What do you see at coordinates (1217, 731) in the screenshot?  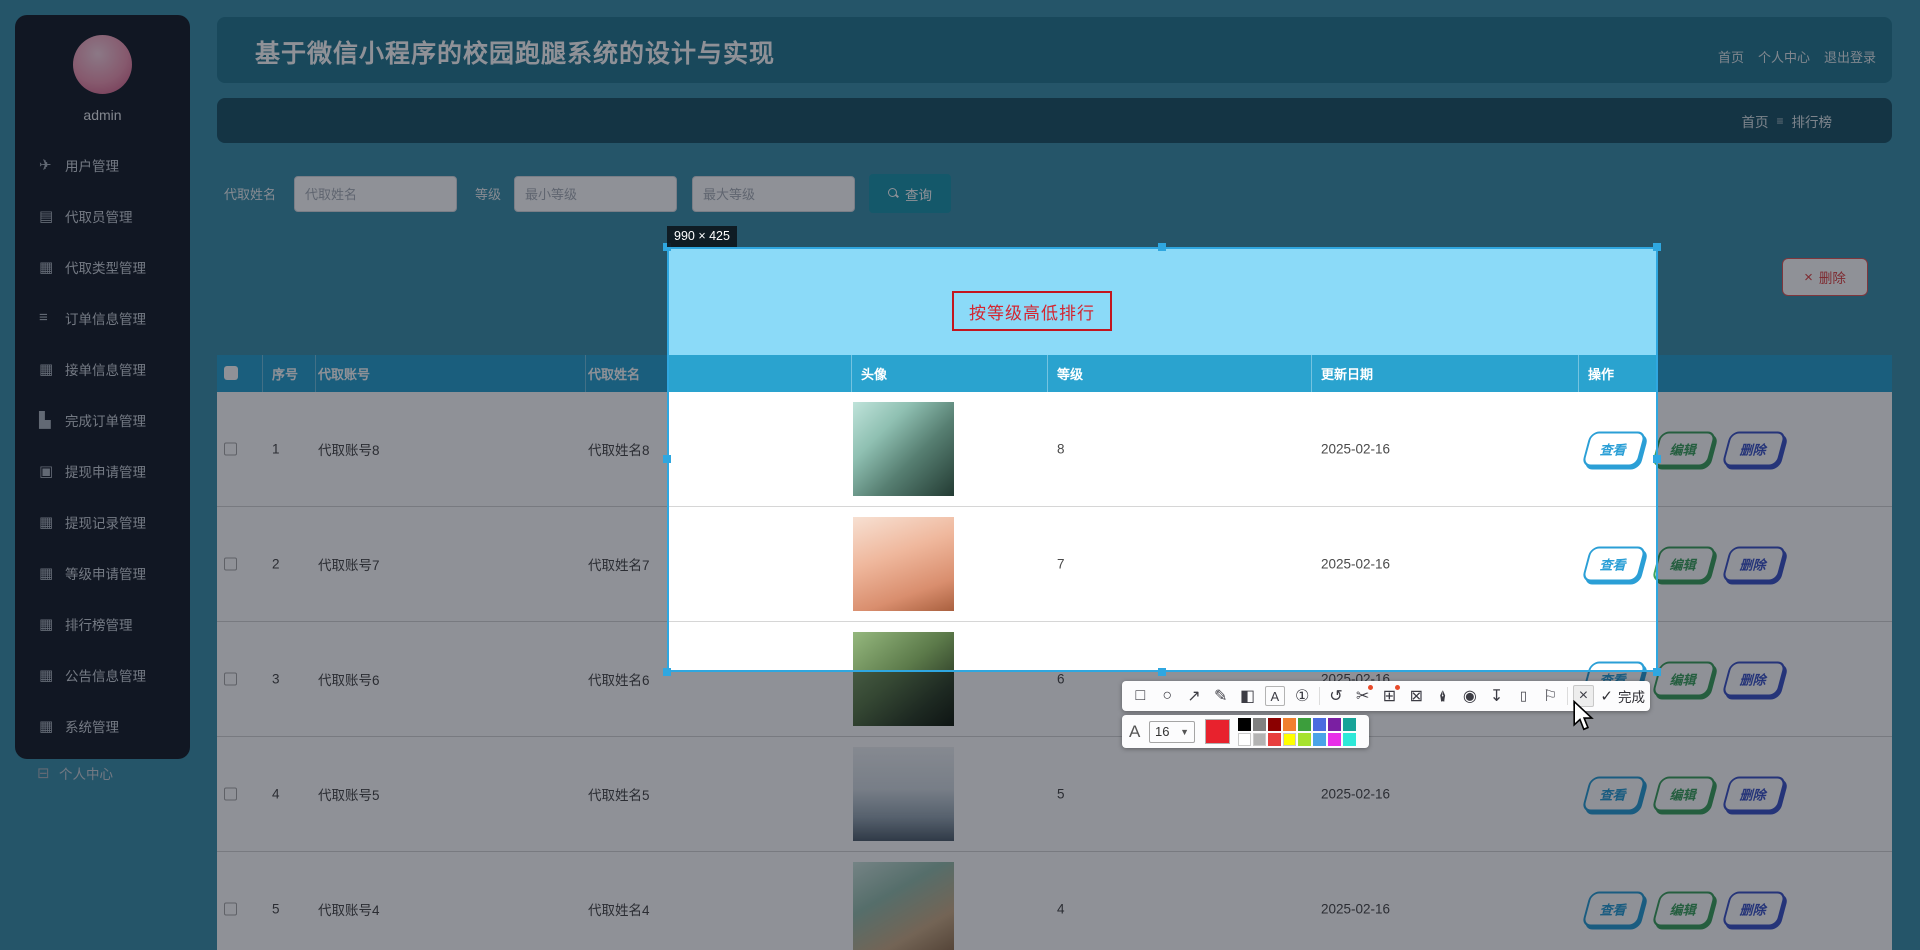 I see `current-color-swatch` at bounding box center [1217, 731].